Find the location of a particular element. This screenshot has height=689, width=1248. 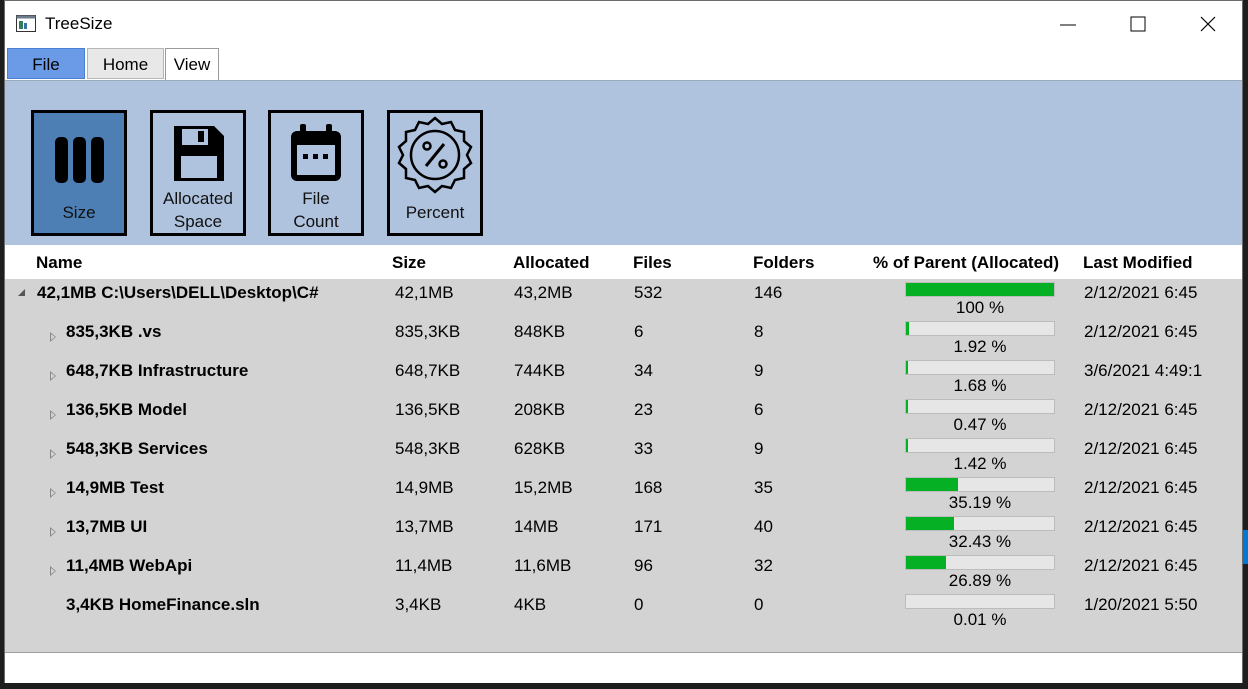

row-allocated: 14MB is located at coordinates (536, 526).